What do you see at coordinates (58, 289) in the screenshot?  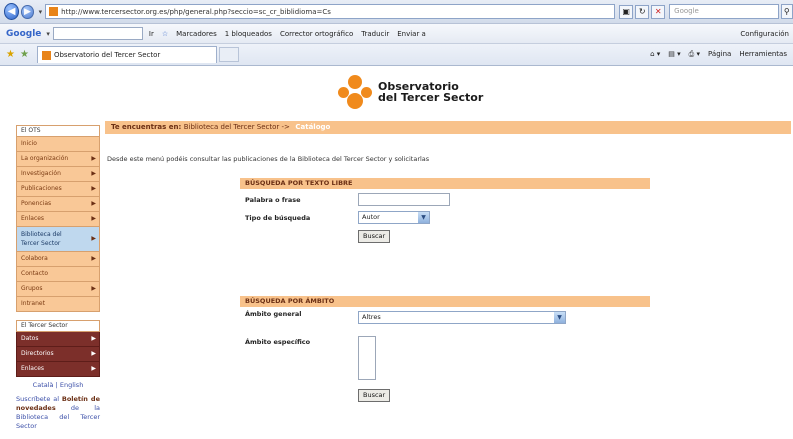 I see `sidebar-item-grupos: Grupos ▶` at bounding box center [58, 289].